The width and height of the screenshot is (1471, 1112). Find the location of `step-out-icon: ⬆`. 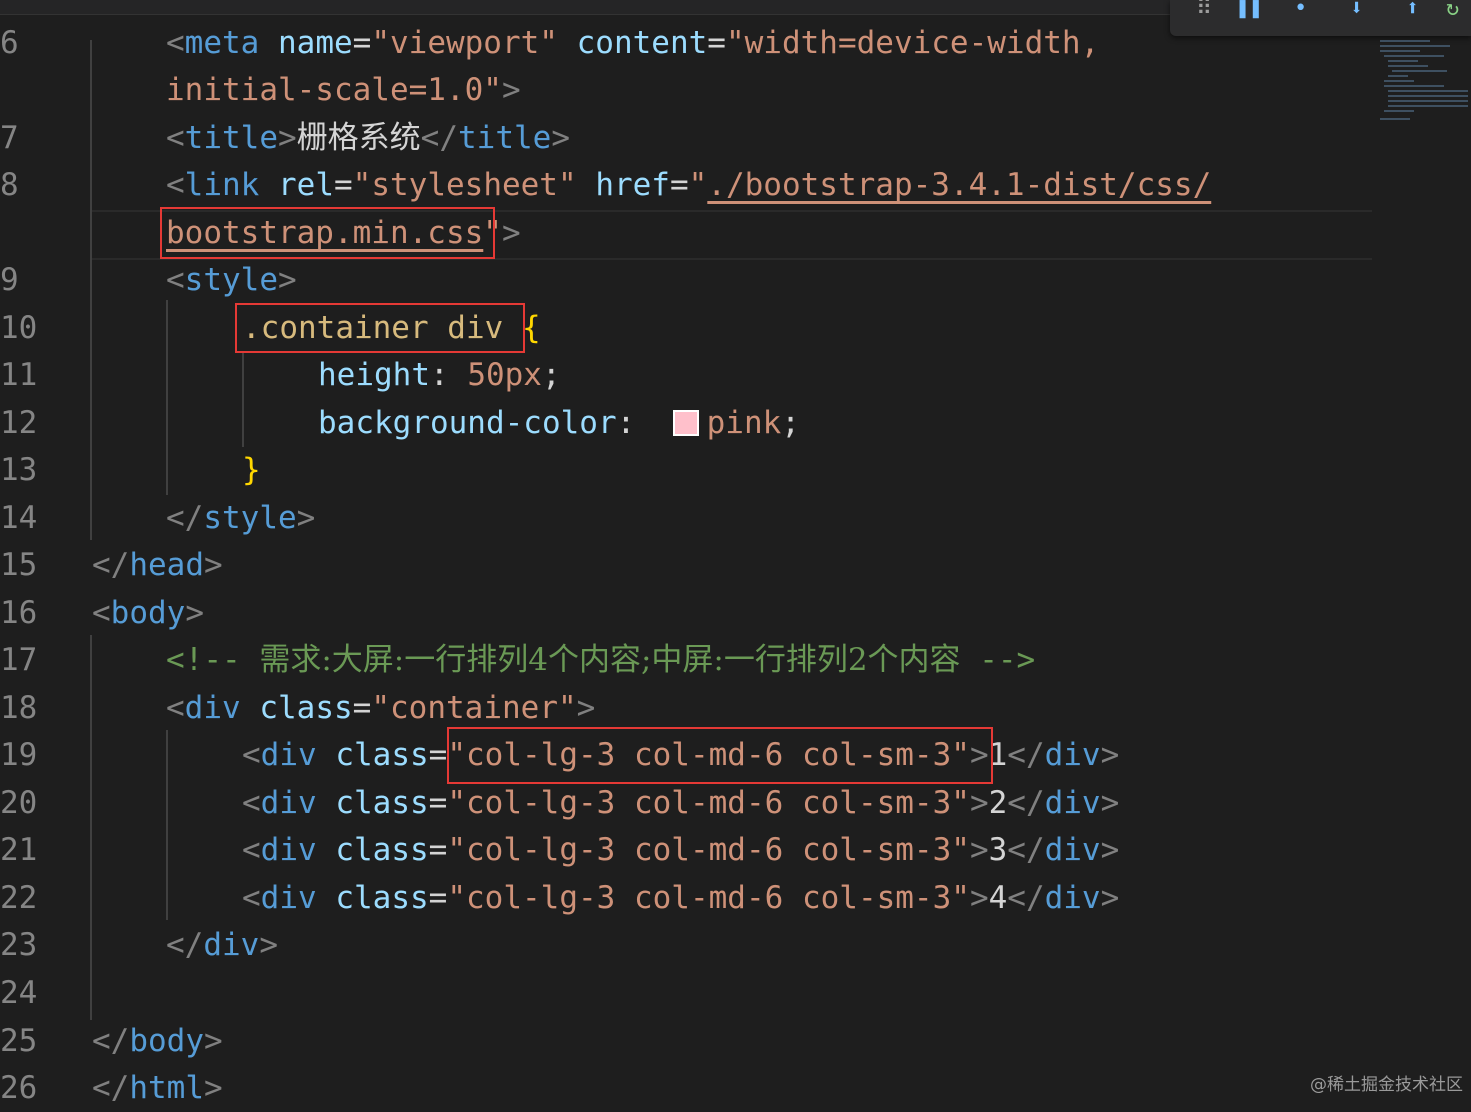

step-out-icon: ⬆ is located at coordinates (1412, 10).